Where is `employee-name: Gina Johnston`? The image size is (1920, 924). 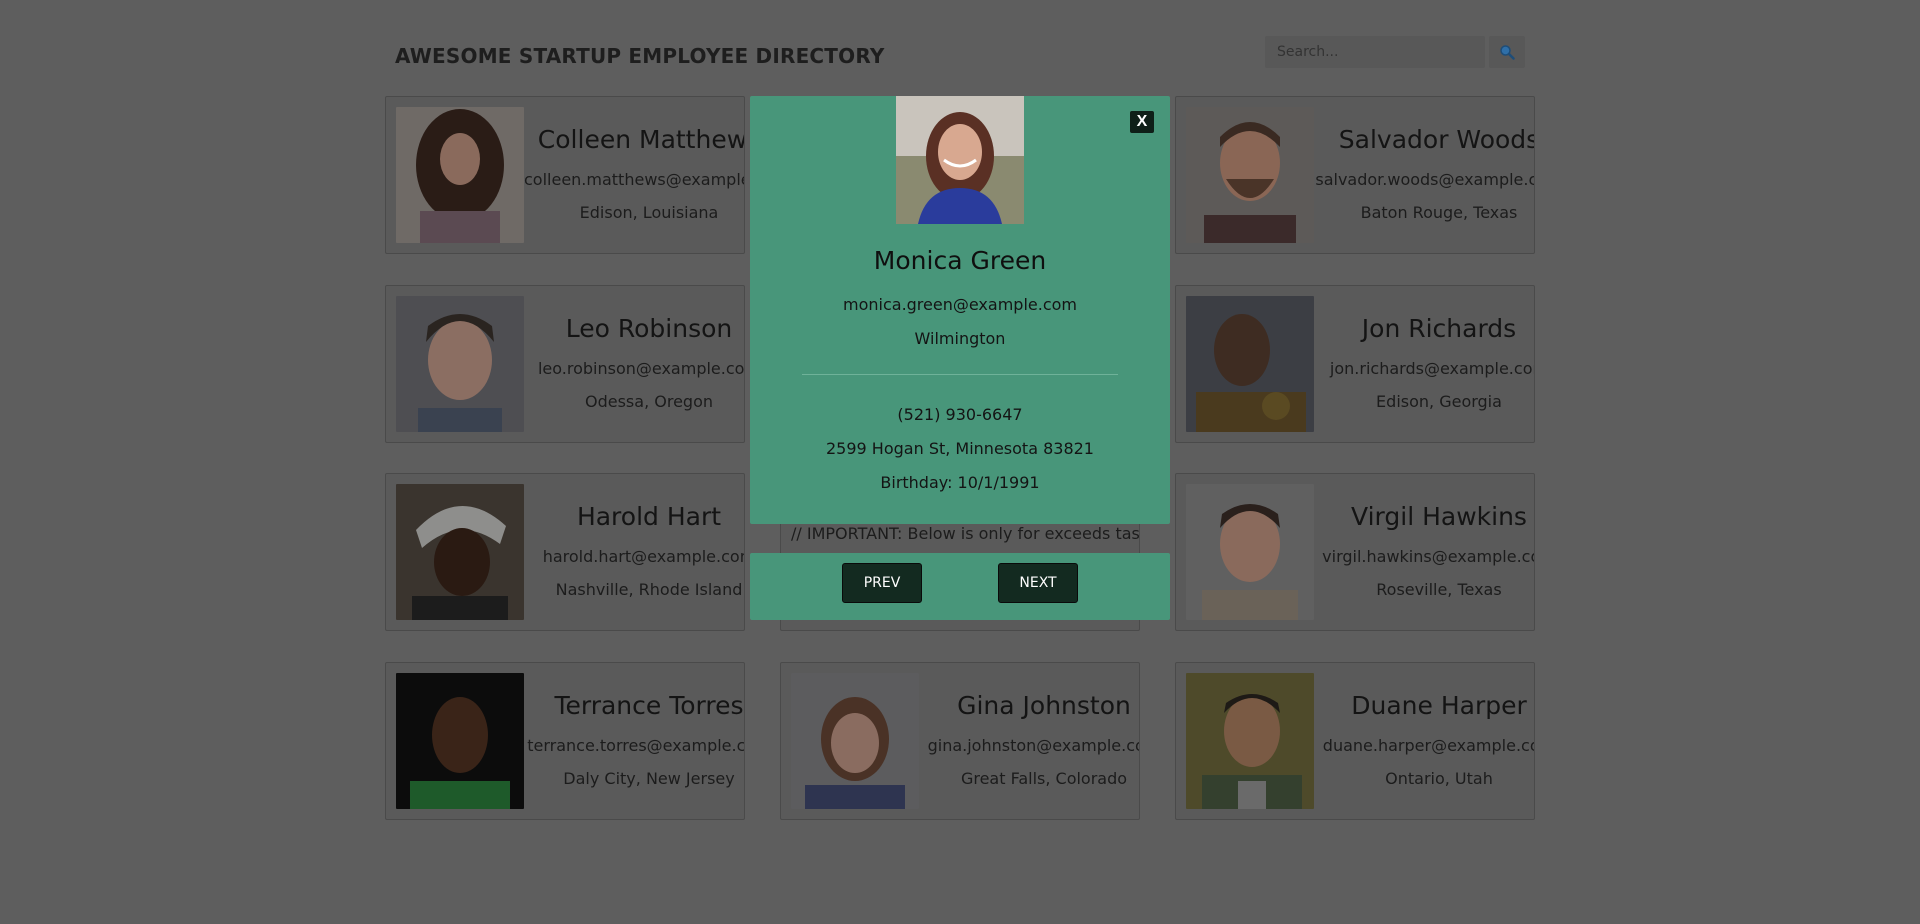 employee-name: Gina Johnston is located at coordinates (1044, 705).